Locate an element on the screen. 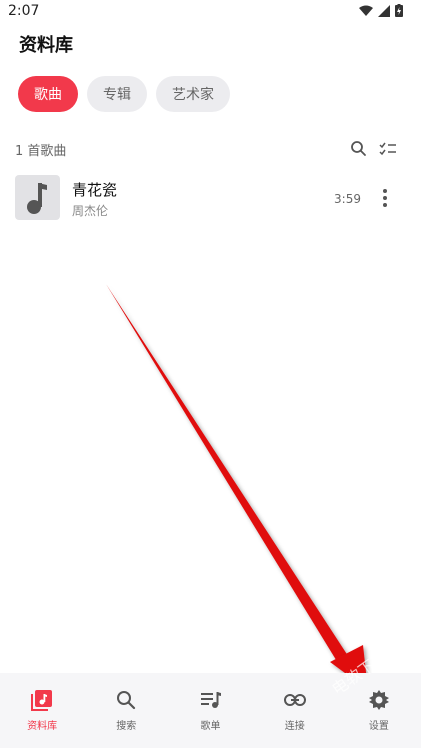  chip-songs: 歌曲 is located at coordinates (48, 94).